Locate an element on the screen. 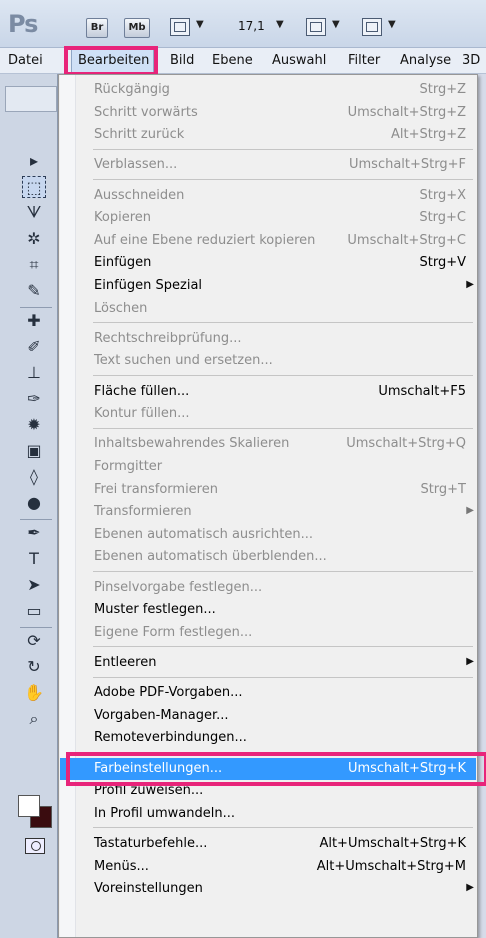 The height and width of the screenshot is (938, 486). menu-item-shortcut: Alt+Umschalt+Strg+K is located at coordinates (392, 843).